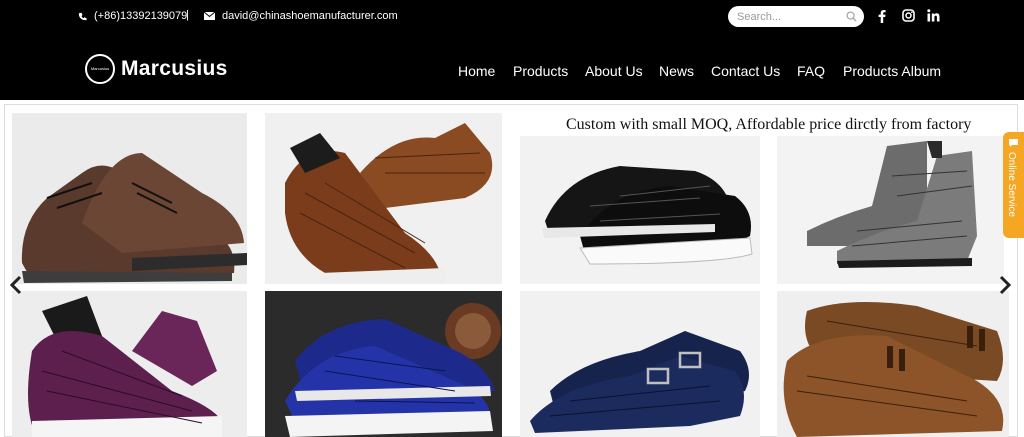  I want to click on banner-tile-croc-hightop-brown, so click(383, 198).